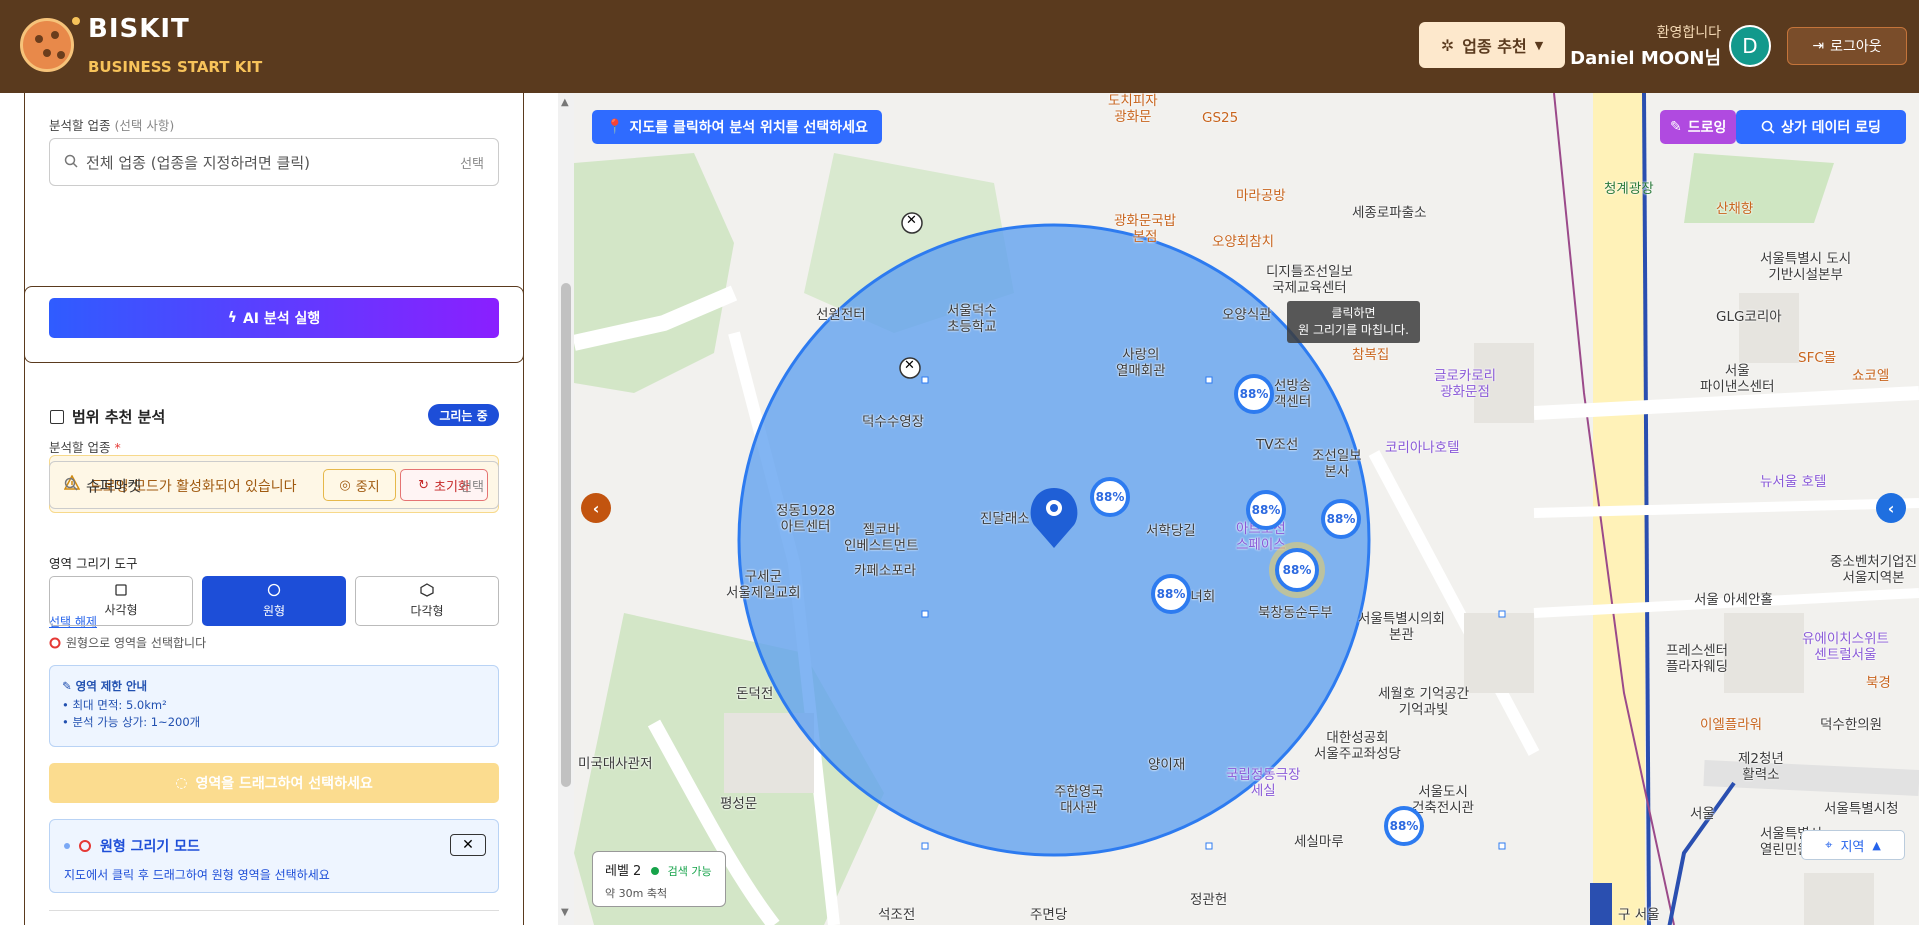 Image resolution: width=1919 pixels, height=925 pixels. What do you see at coordinates (57, 416) in the screenshot?
I see `checkbox` at bounding box center [57, 416].